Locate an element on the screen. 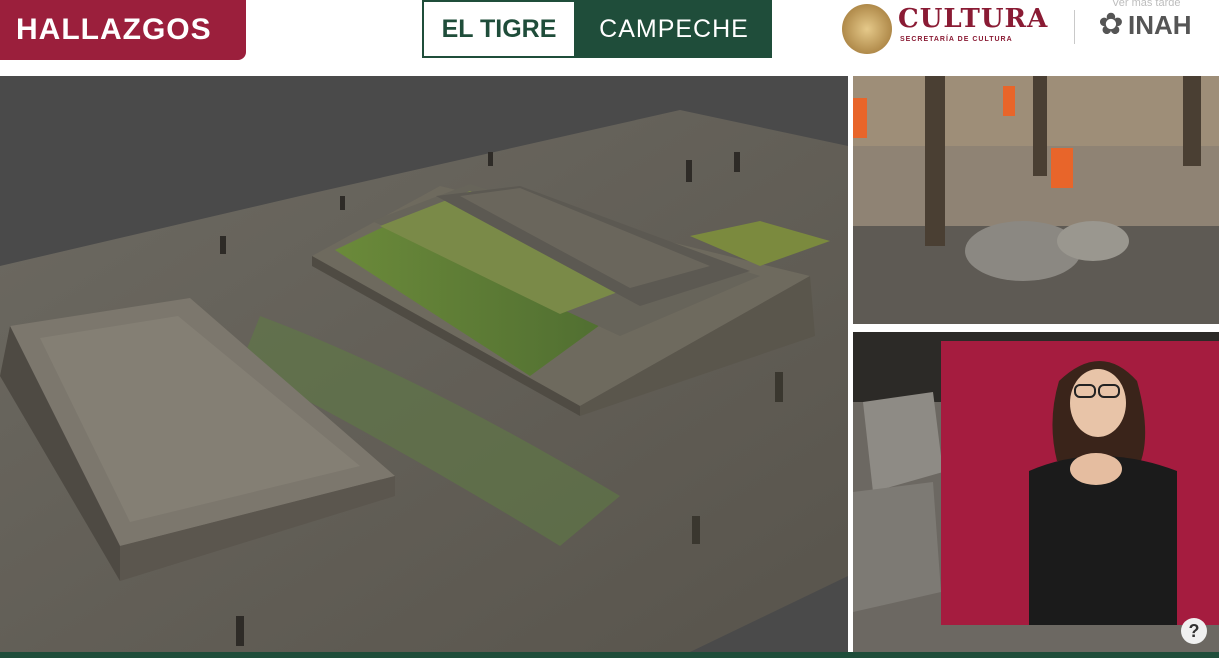  interpreter-render is located at coordinates (1080, 483).